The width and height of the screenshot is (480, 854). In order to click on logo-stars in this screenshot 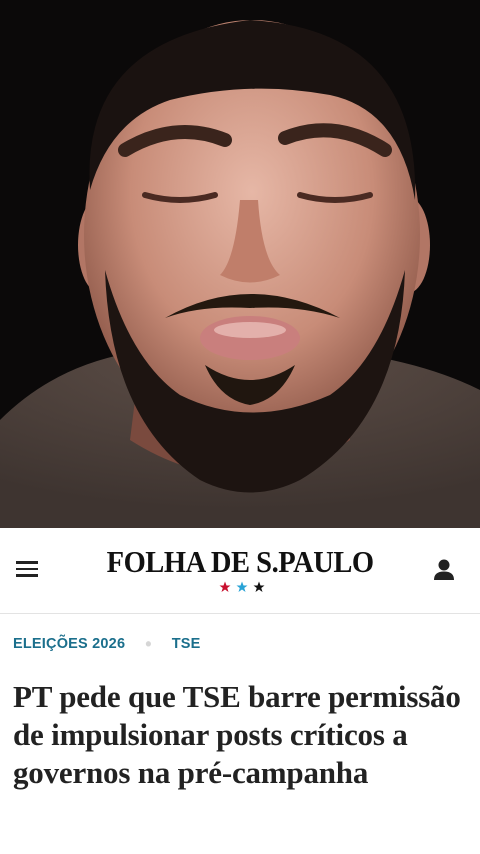, I will do `click(242, 587)`.